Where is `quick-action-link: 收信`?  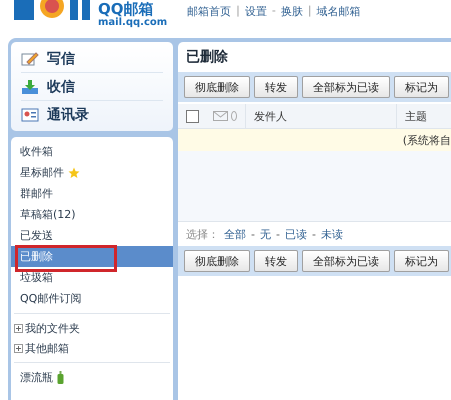 quick-action-link: 收信 is located at coordinates (92, 87).